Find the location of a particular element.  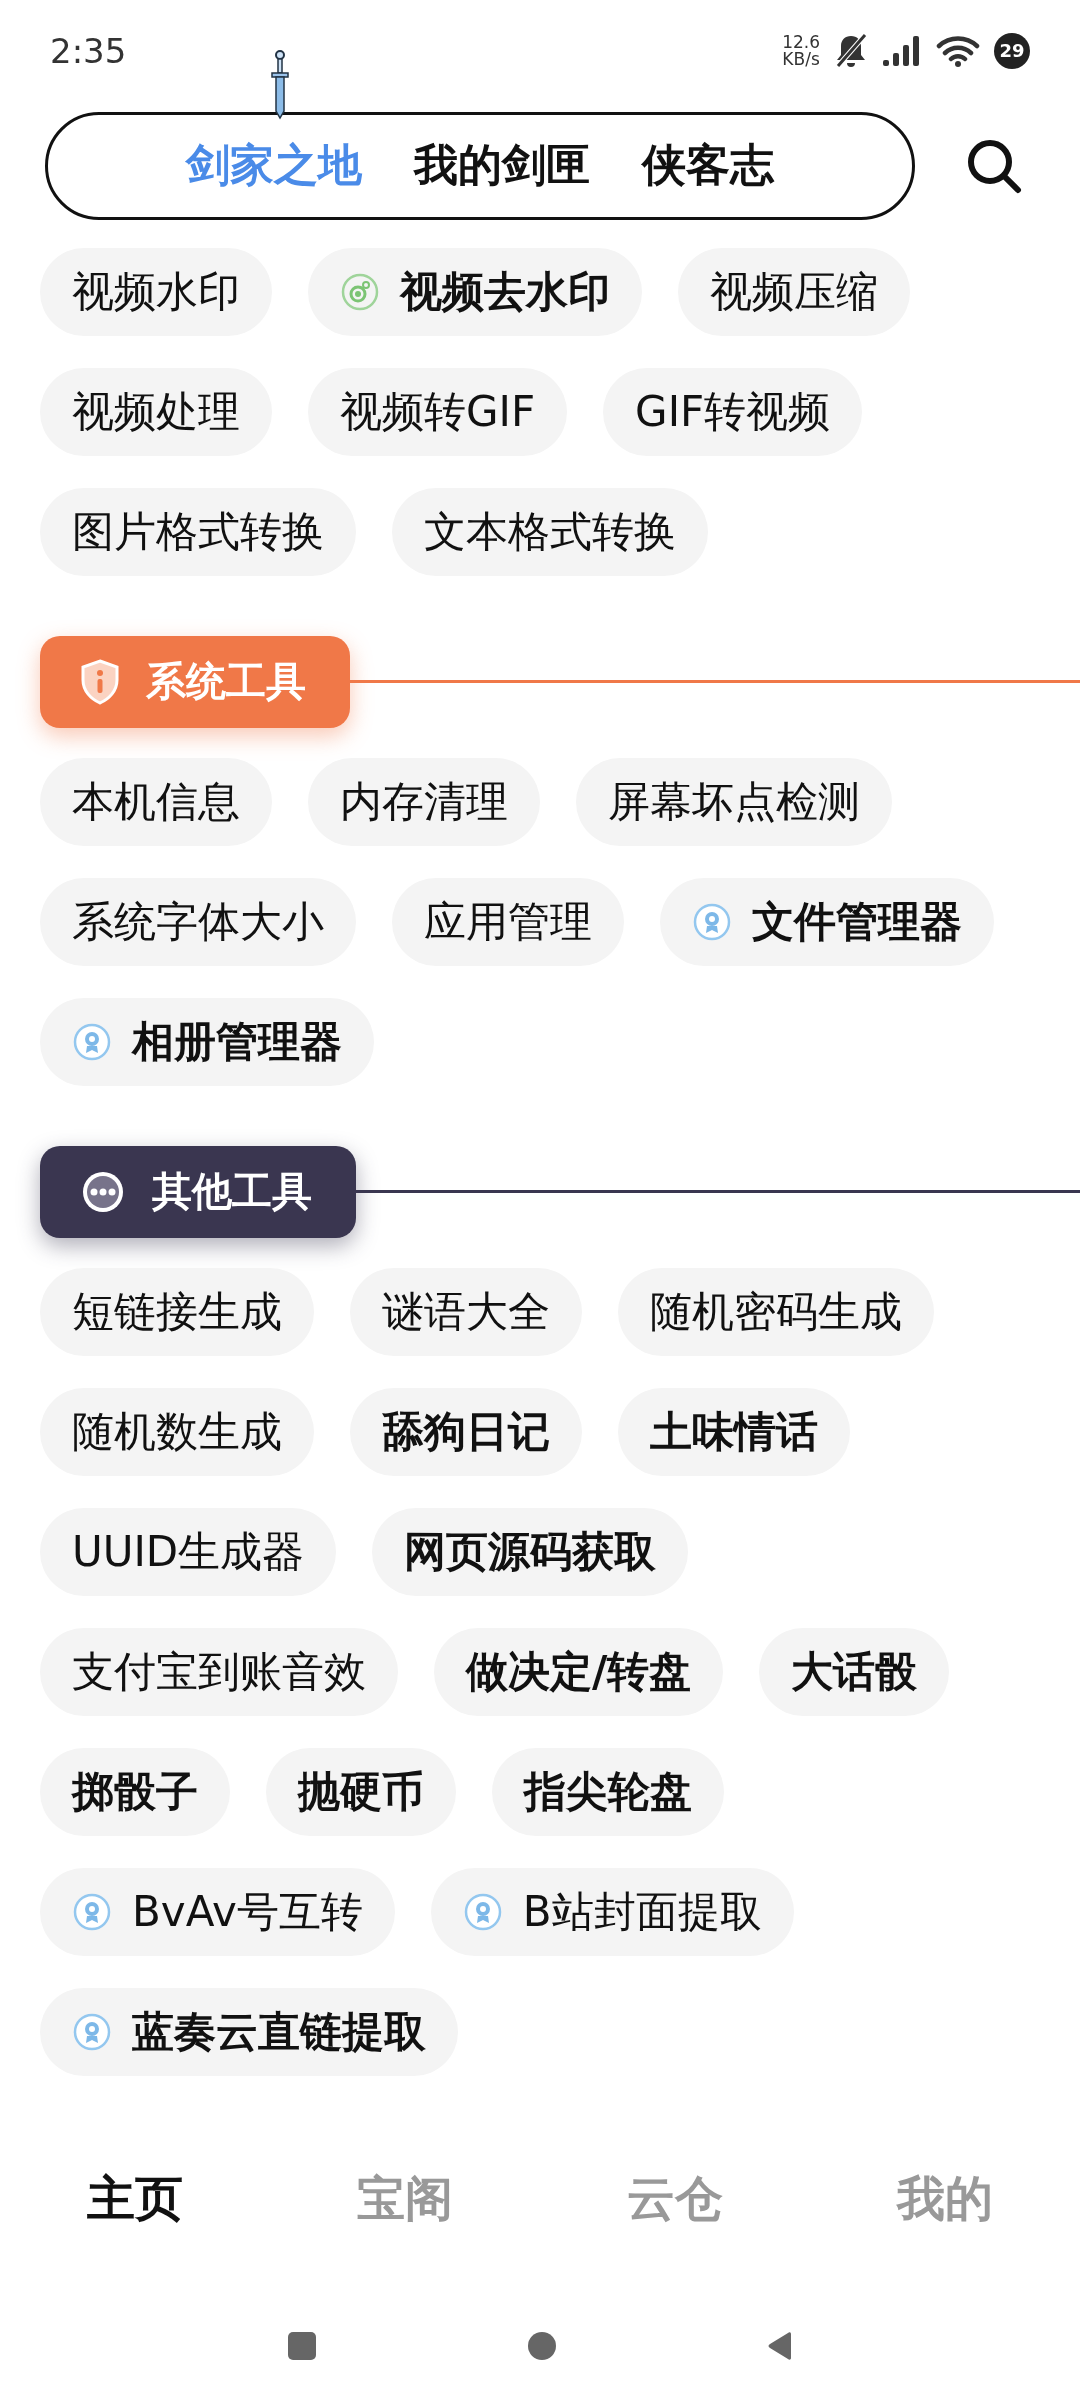

tool-chip: 谜语大全 is located at coordinates (466, 1311).